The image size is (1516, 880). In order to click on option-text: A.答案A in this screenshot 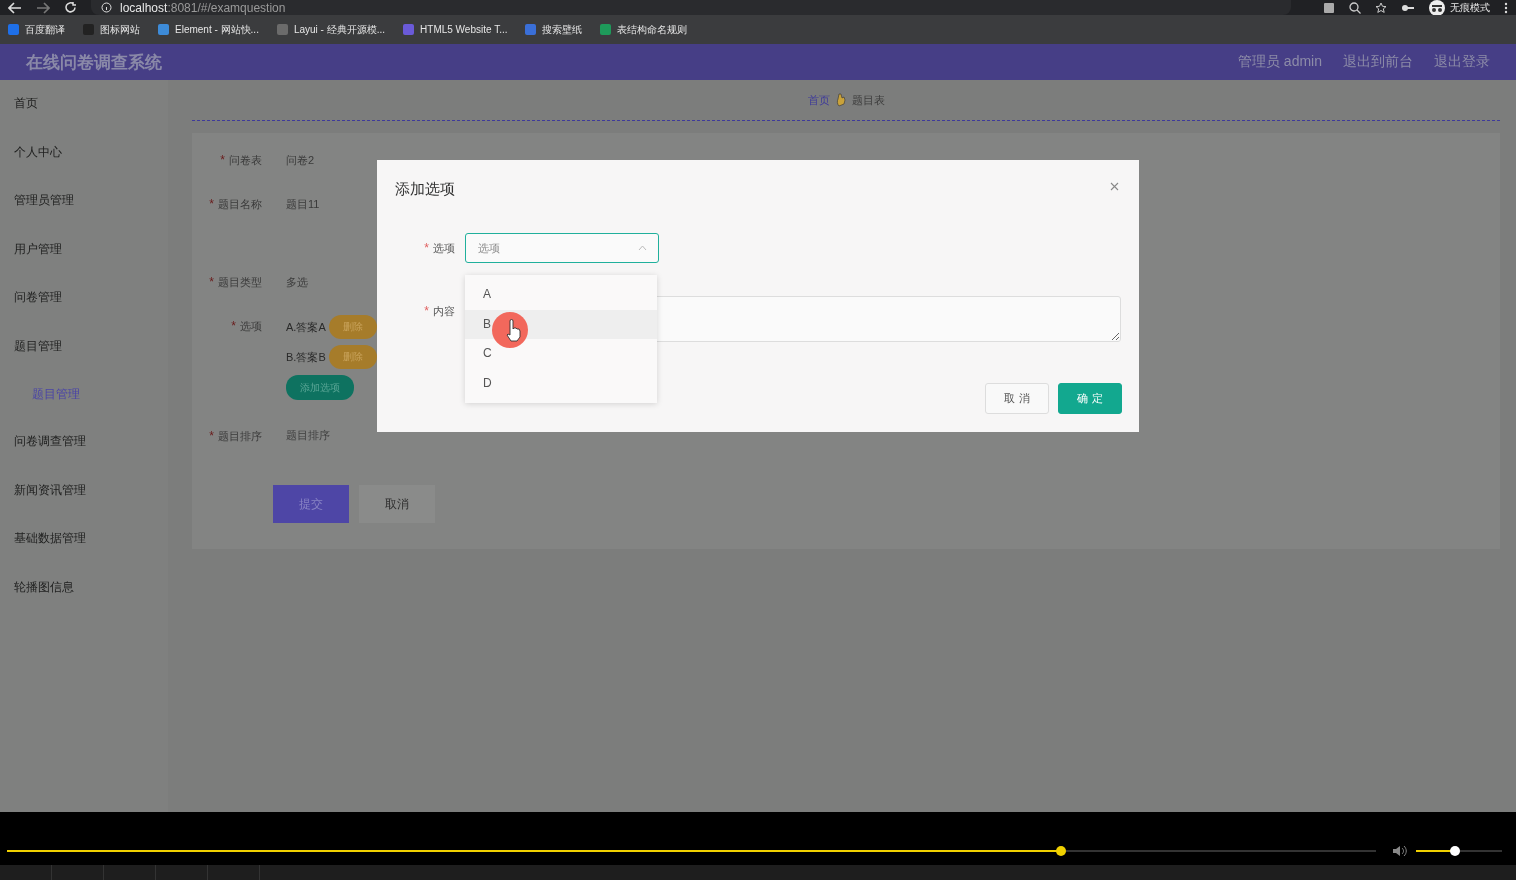, I will do `click(306, 327)`.